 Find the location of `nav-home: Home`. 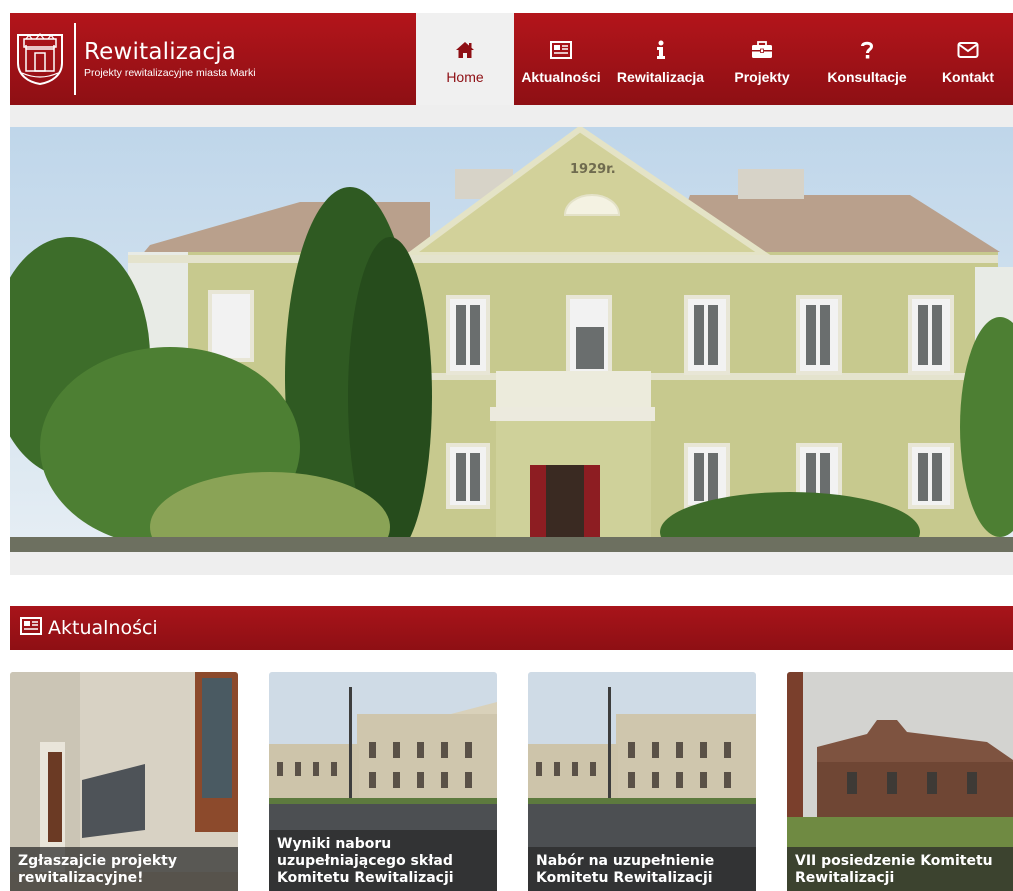

nav-home: Home is located at coordinates (465, 59).